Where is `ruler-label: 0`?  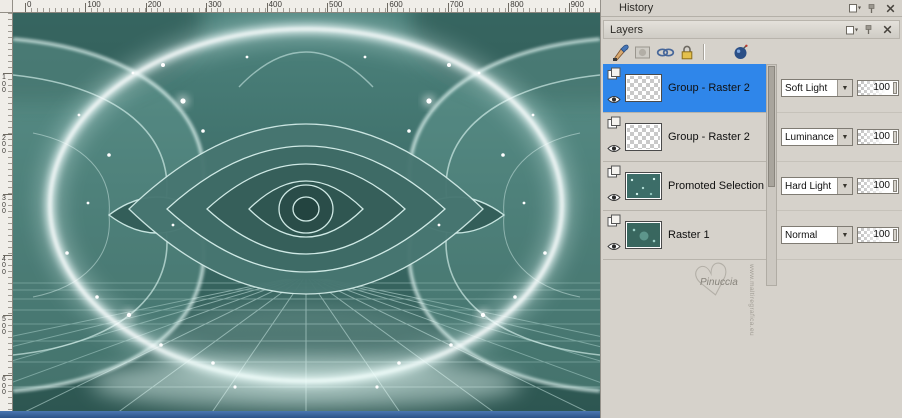
ruler-label: 0 is located at coordinates (29, 4).